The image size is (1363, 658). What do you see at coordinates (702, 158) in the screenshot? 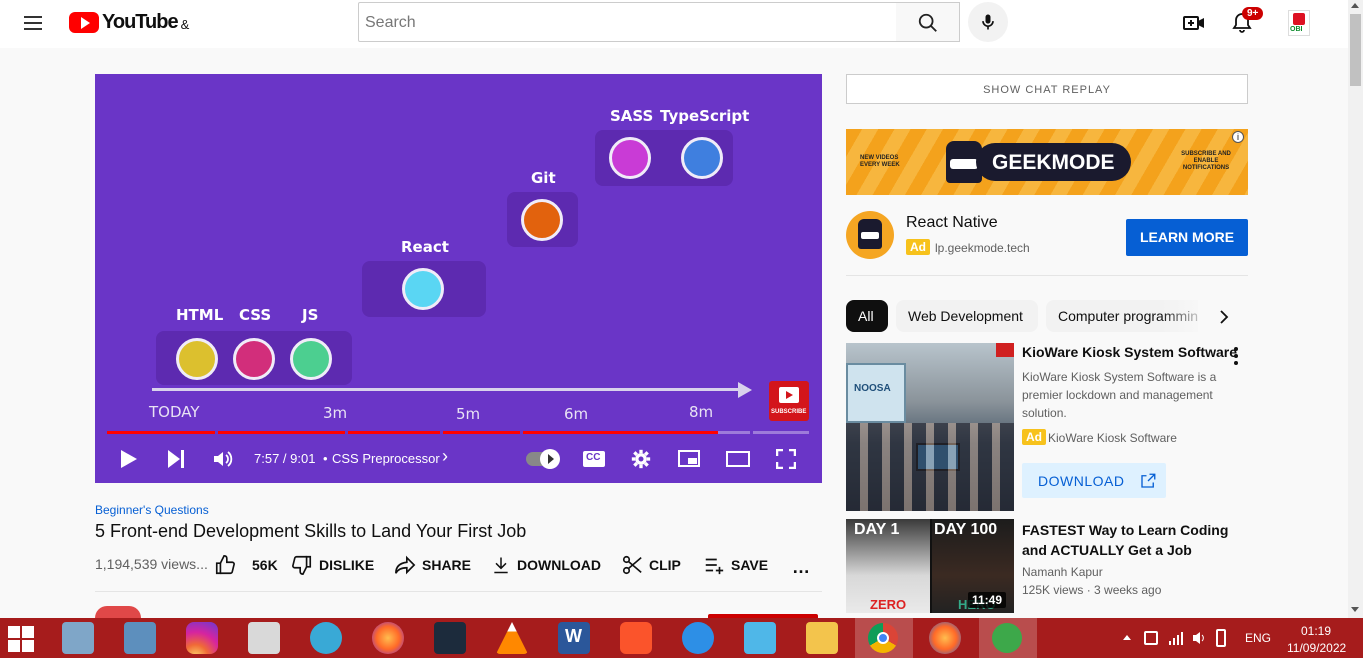
I see `skill-dot-typescript` at bounding box center [702, 158].